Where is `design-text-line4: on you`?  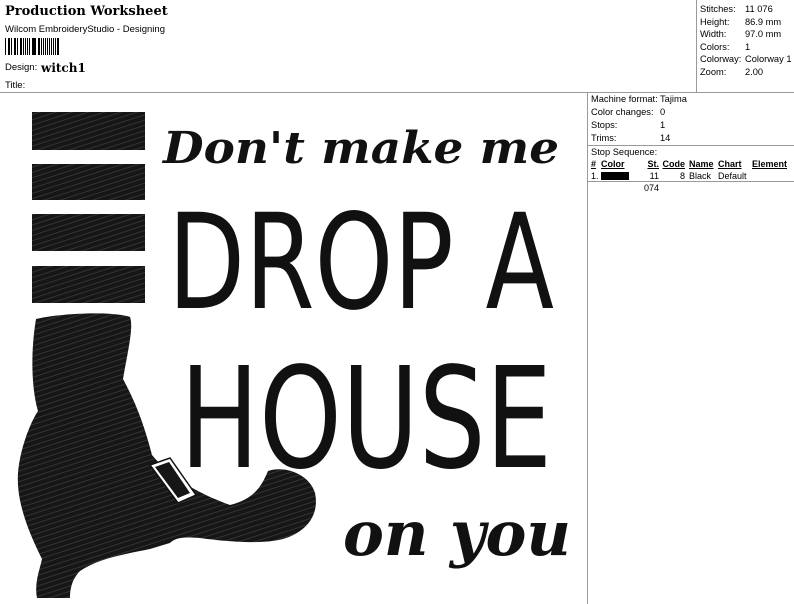
design-text-line4: on you is located at coordinates (457, 533).